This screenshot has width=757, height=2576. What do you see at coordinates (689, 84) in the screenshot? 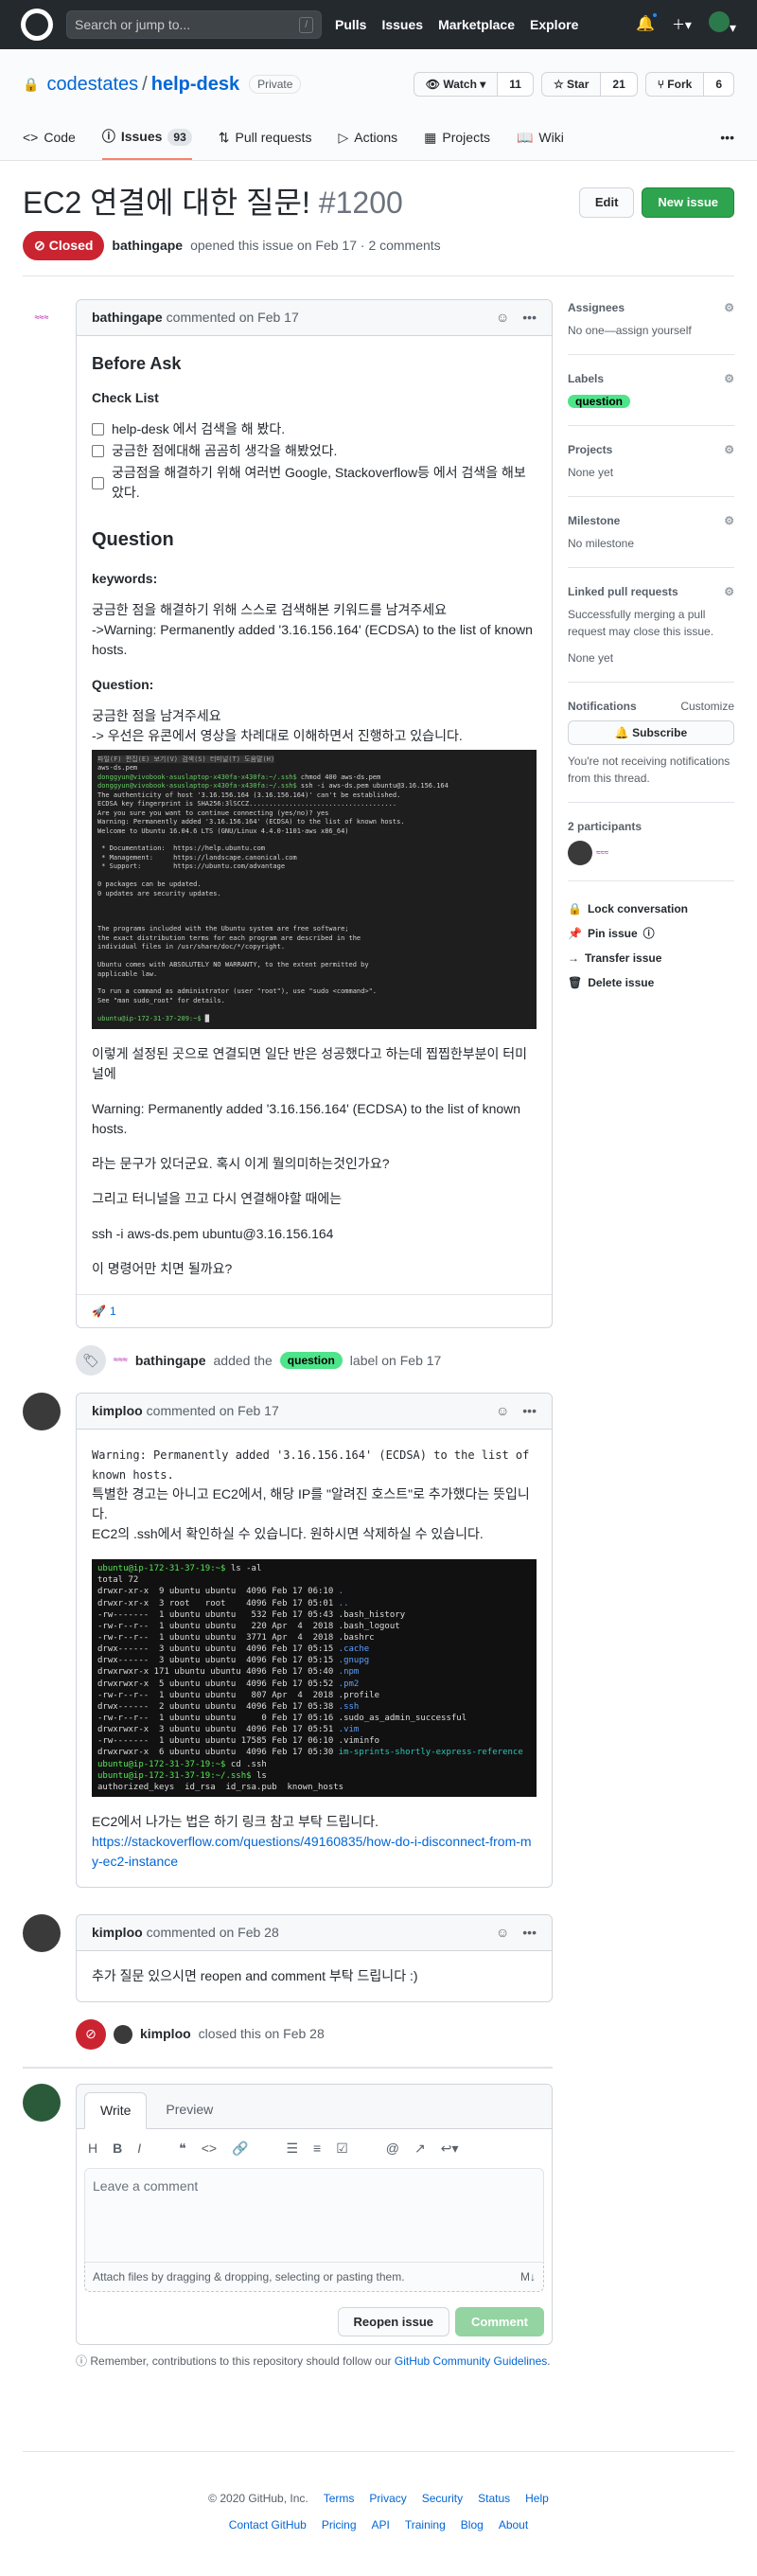
I see `fork-button: ⑂ Fork 6` at bounding box center [689, 84].